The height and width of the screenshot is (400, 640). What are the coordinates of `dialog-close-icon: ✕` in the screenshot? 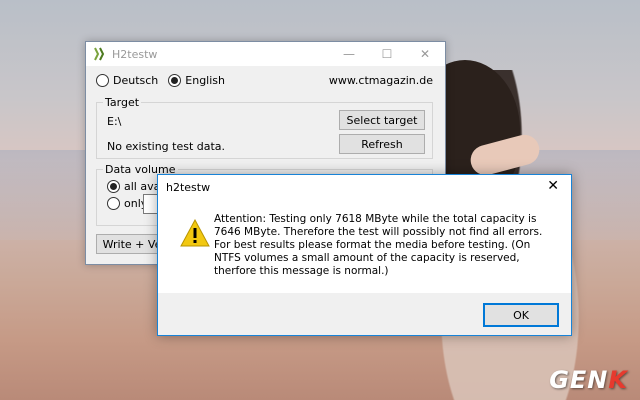 It's located at (553, 186).